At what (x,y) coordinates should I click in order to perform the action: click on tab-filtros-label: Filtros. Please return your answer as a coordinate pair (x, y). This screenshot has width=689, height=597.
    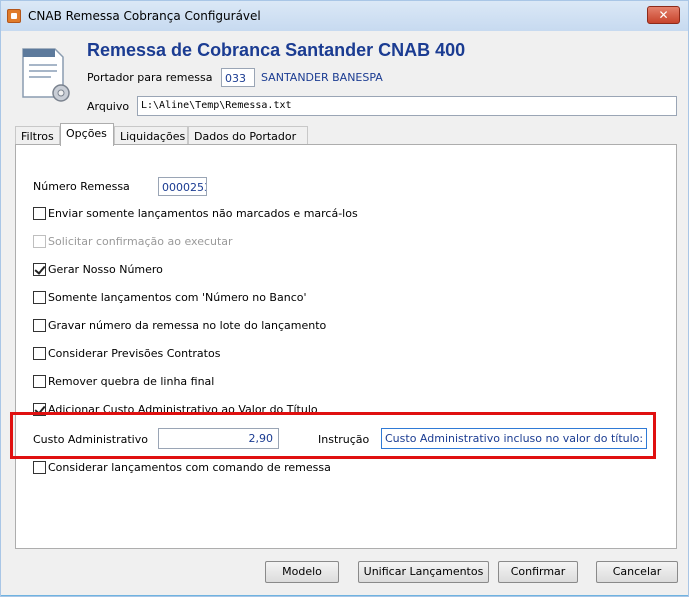
    Looking at the image, I should click on (37, 136).